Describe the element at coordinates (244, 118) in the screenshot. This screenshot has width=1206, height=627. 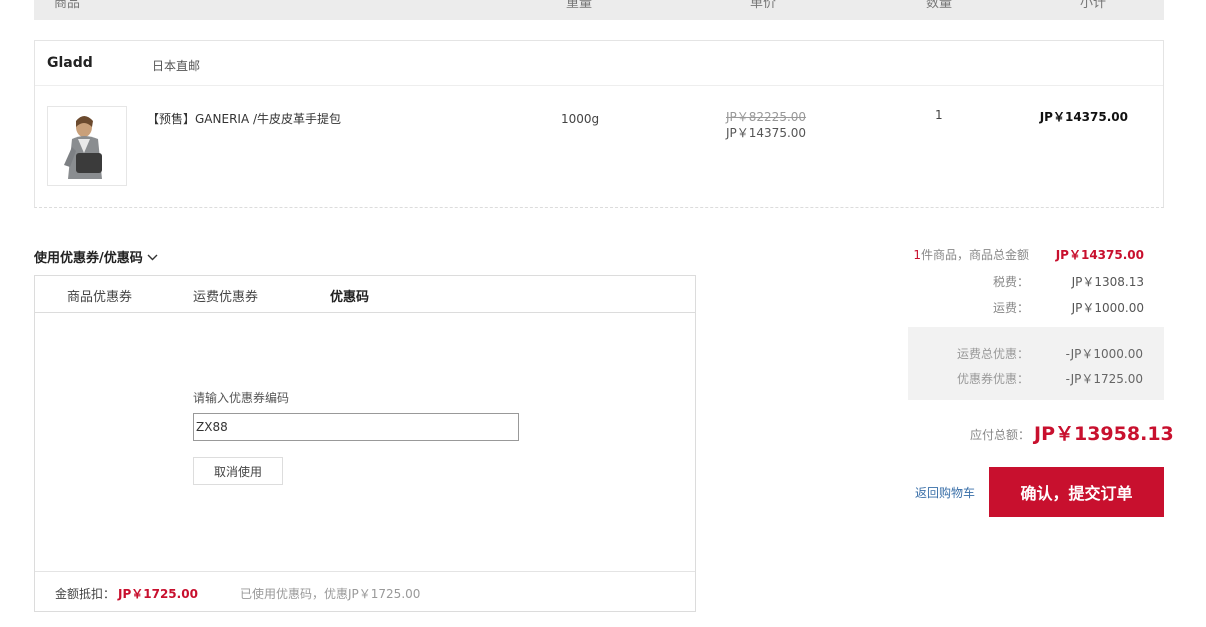
I see `product-name-link: 【预售】GANERIA /牛皮皮革手提包` at that location.